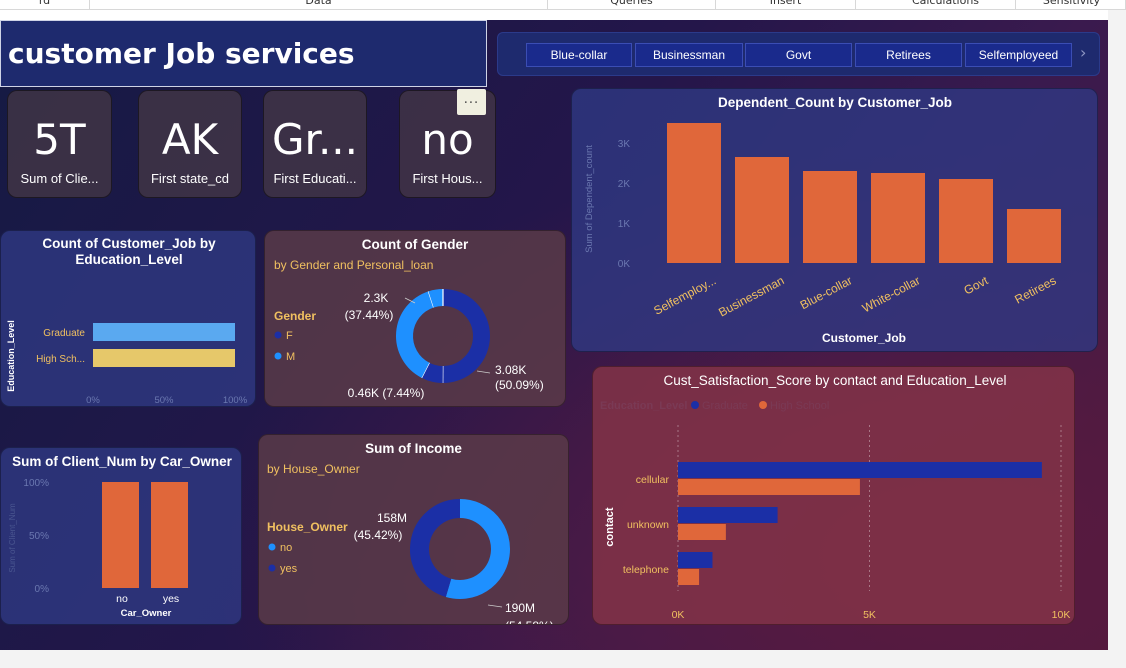  Describe the element at coordinates (369, 315) in the screenshot. I see `data-label: (37.44%)` at that location.